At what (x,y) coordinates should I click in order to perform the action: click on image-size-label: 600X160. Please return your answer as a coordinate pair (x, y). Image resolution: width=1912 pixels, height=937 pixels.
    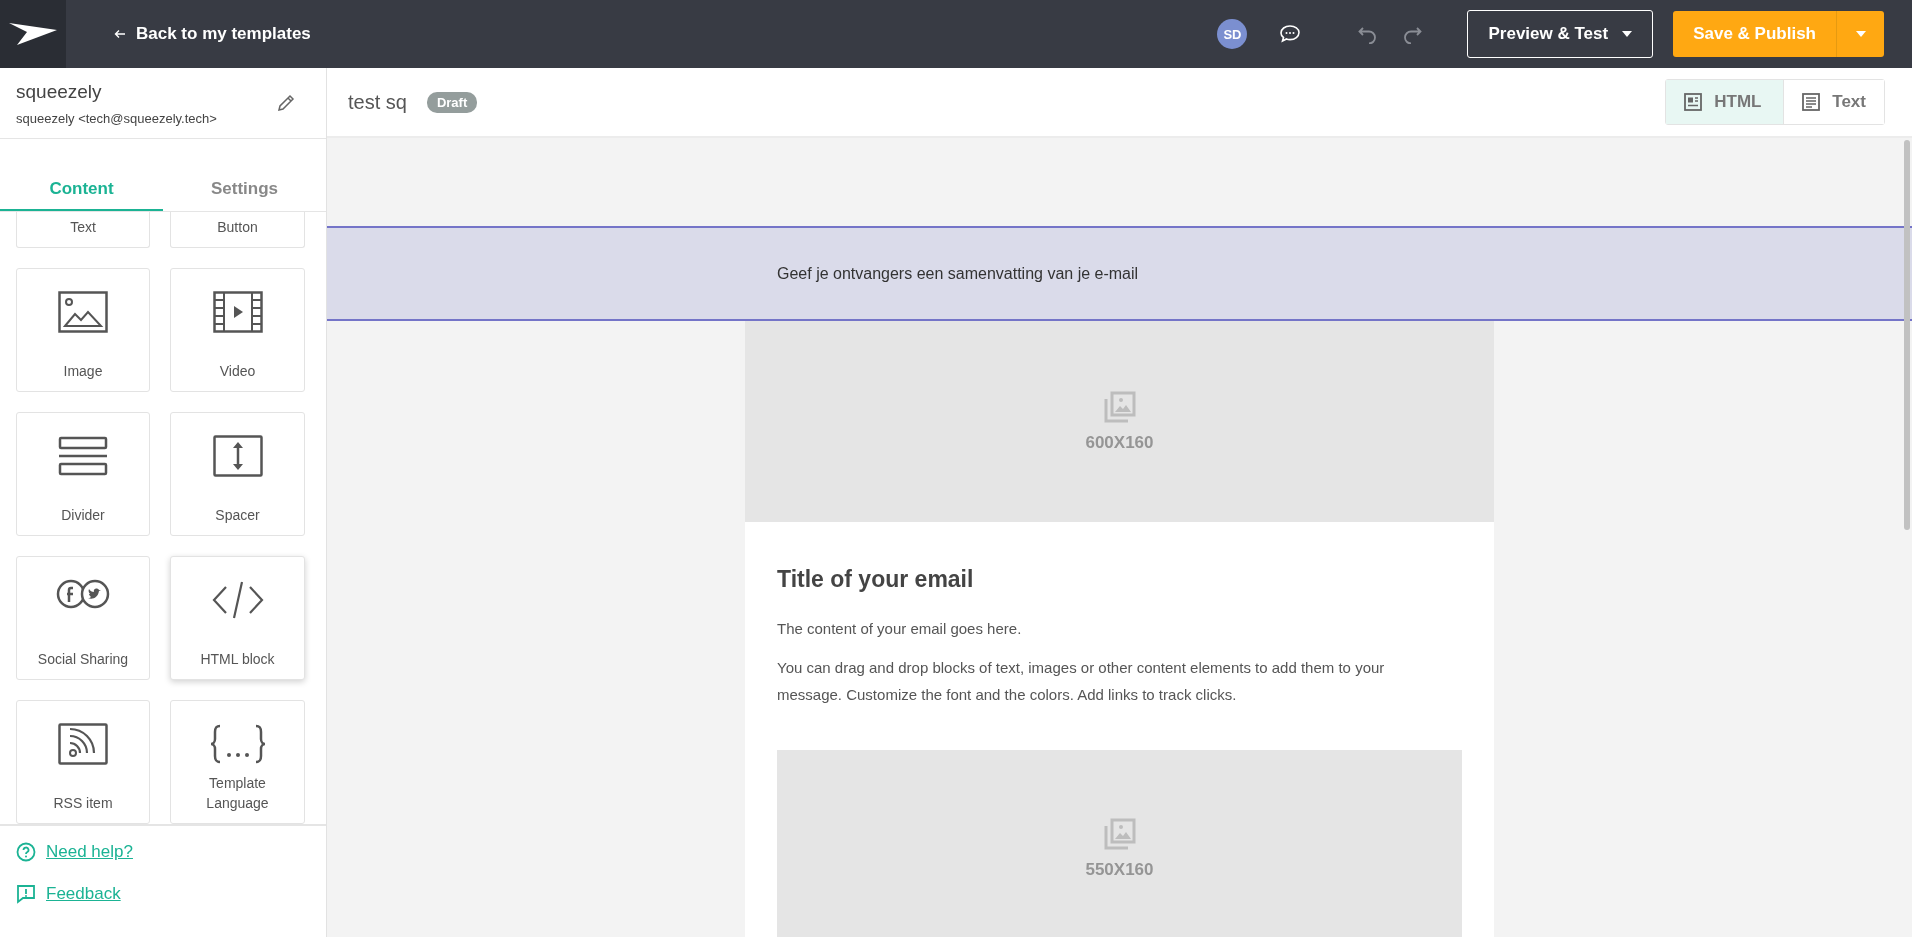
    Looking at the image, I should click on (1119, 442).